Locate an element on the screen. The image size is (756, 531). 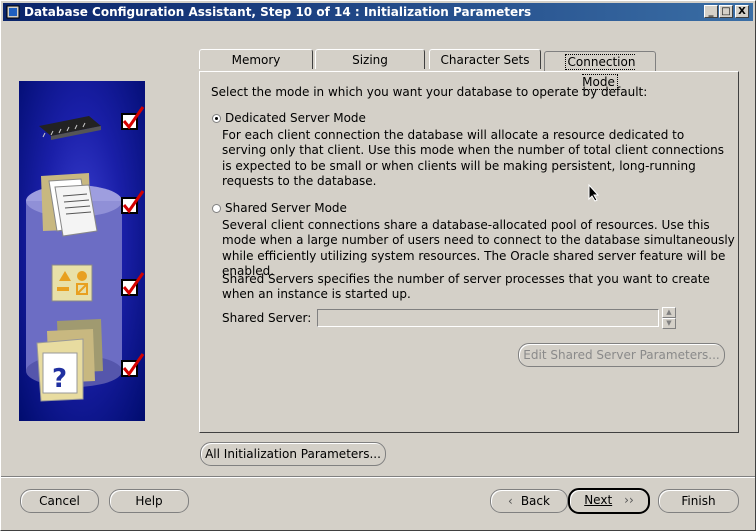
back-button: ‹ Back is located at coordinates (529, 501).